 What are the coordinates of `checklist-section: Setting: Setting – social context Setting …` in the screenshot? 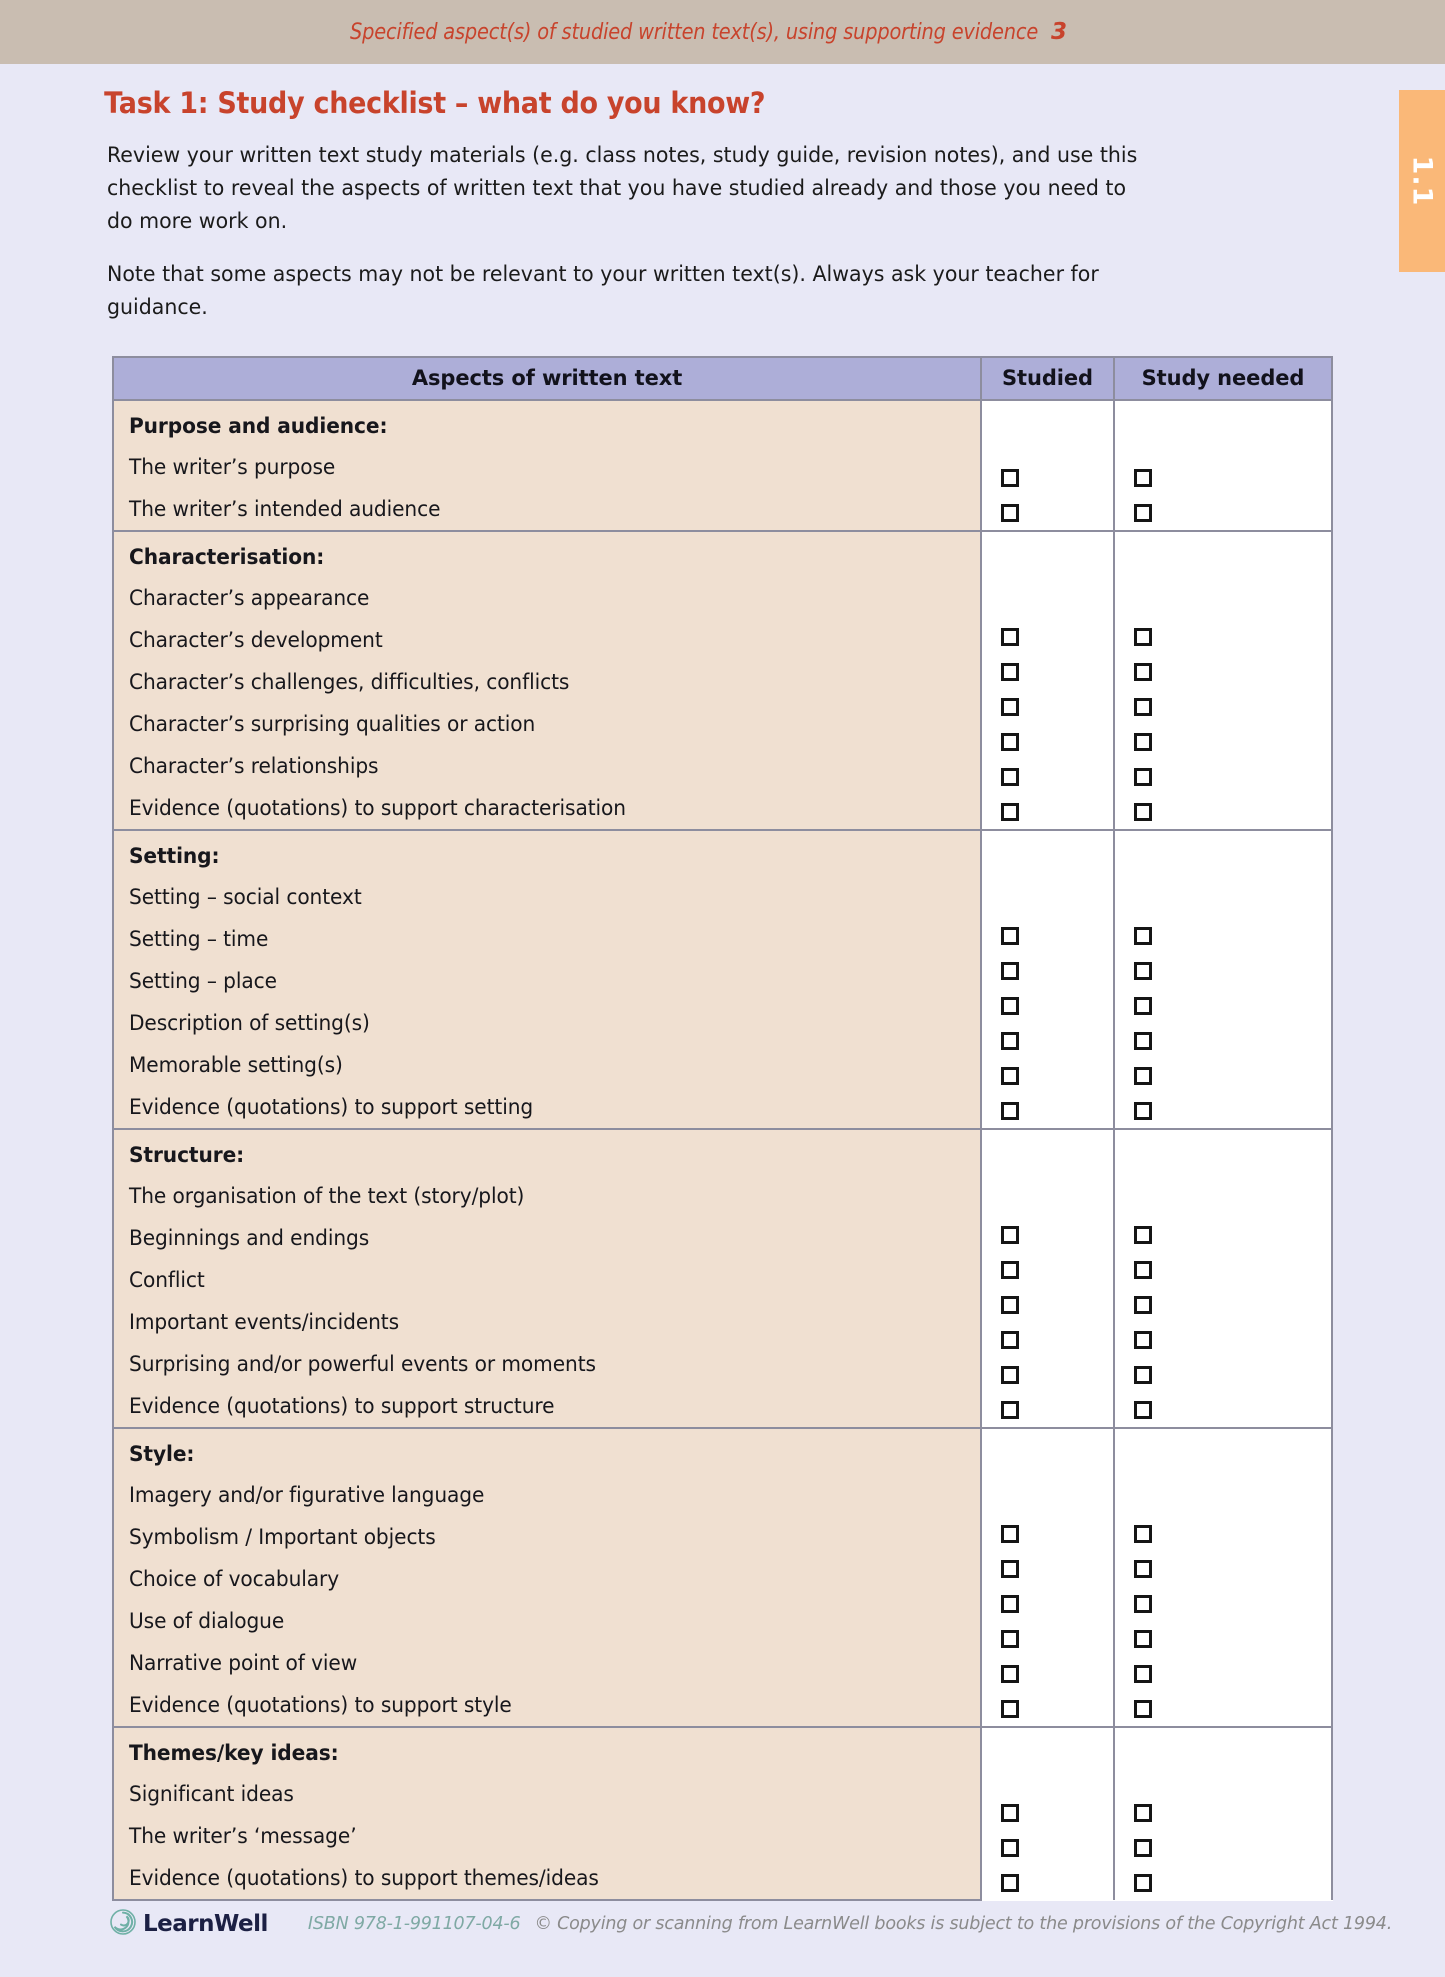 It's located at (722, 979).